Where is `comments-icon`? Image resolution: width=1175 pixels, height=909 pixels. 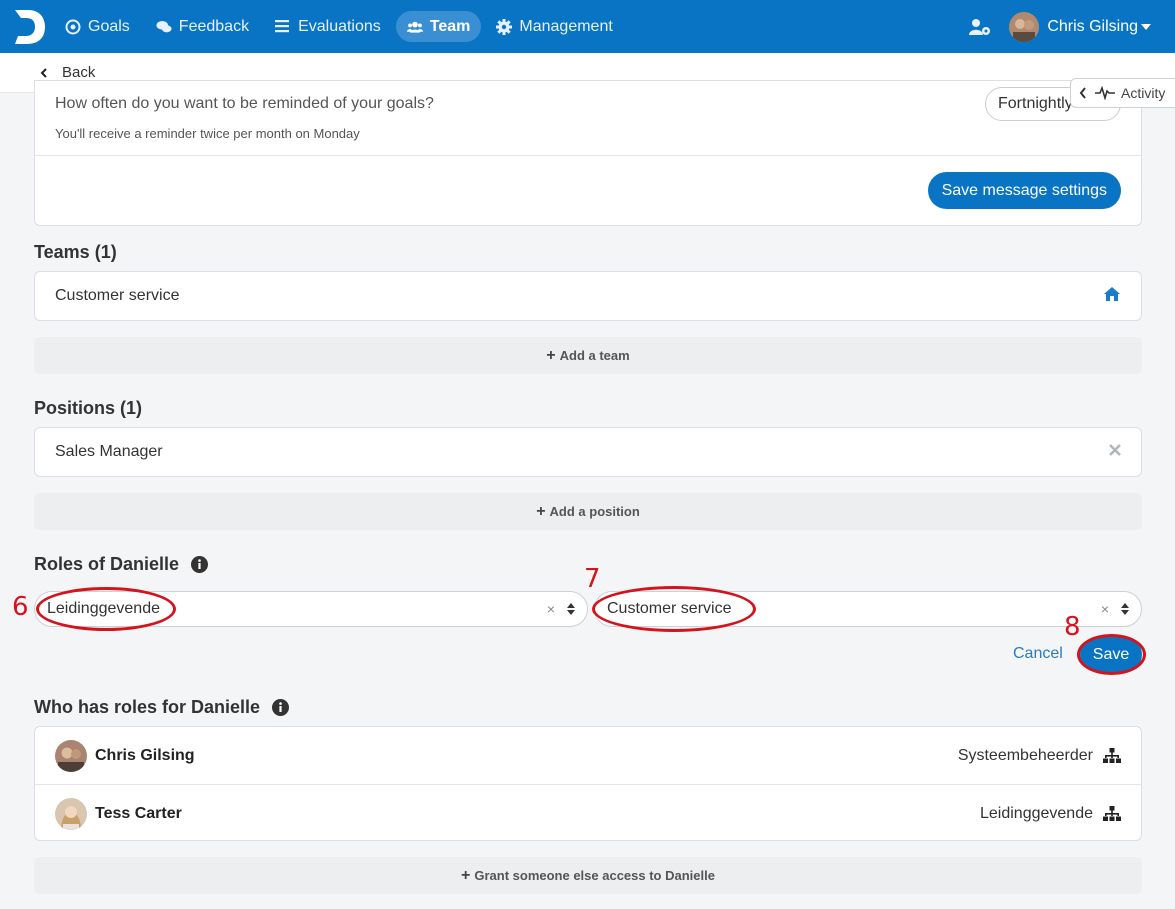 comments-icon is located at coordinates (164, 27).